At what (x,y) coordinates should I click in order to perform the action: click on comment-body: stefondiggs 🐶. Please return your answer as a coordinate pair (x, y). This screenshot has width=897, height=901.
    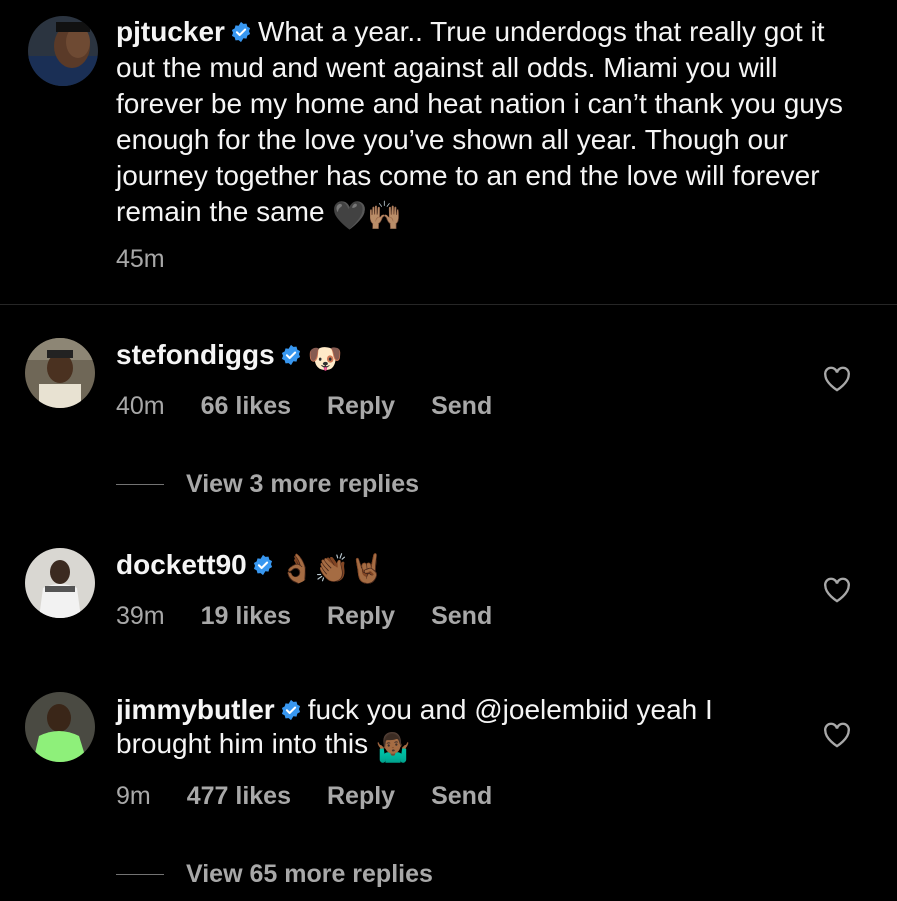
    Looking at the image, I should click on (456, 357).